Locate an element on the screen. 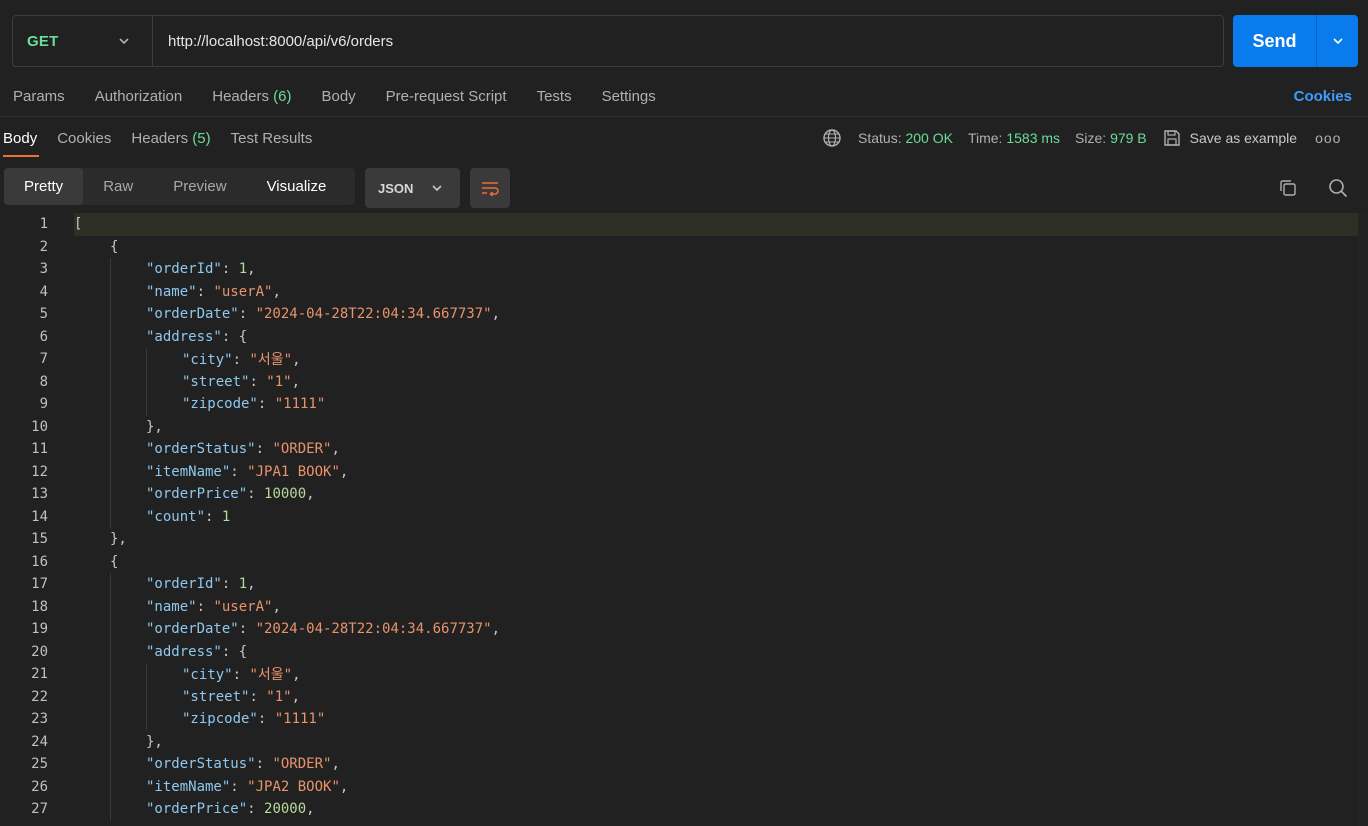  json-key: "itemName" is located at coordinates (188, 786).